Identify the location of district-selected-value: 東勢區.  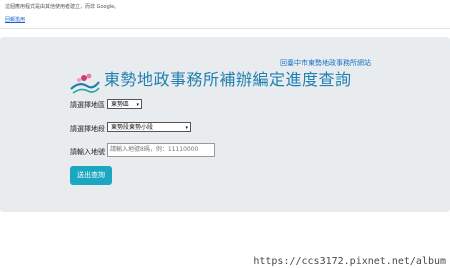
(120, 104).